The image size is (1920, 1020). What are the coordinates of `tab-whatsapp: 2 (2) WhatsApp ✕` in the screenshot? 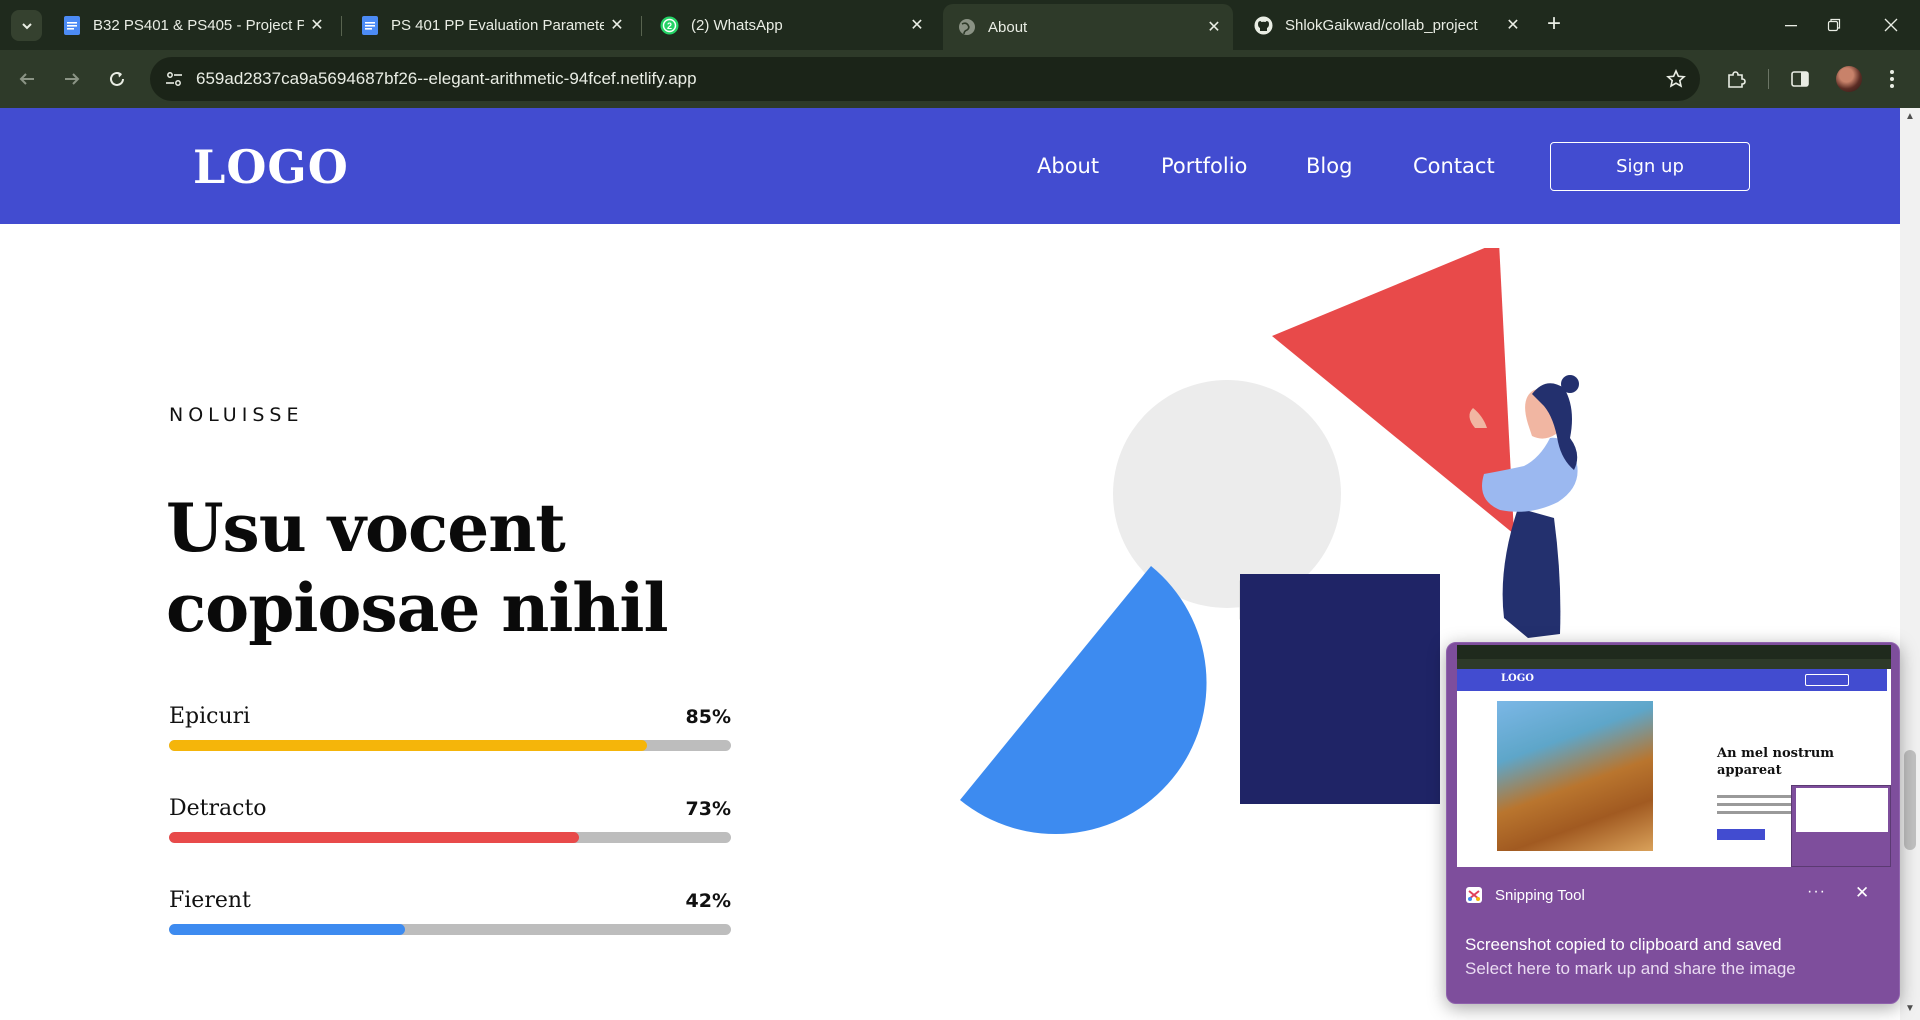 It's located at (791, 25).